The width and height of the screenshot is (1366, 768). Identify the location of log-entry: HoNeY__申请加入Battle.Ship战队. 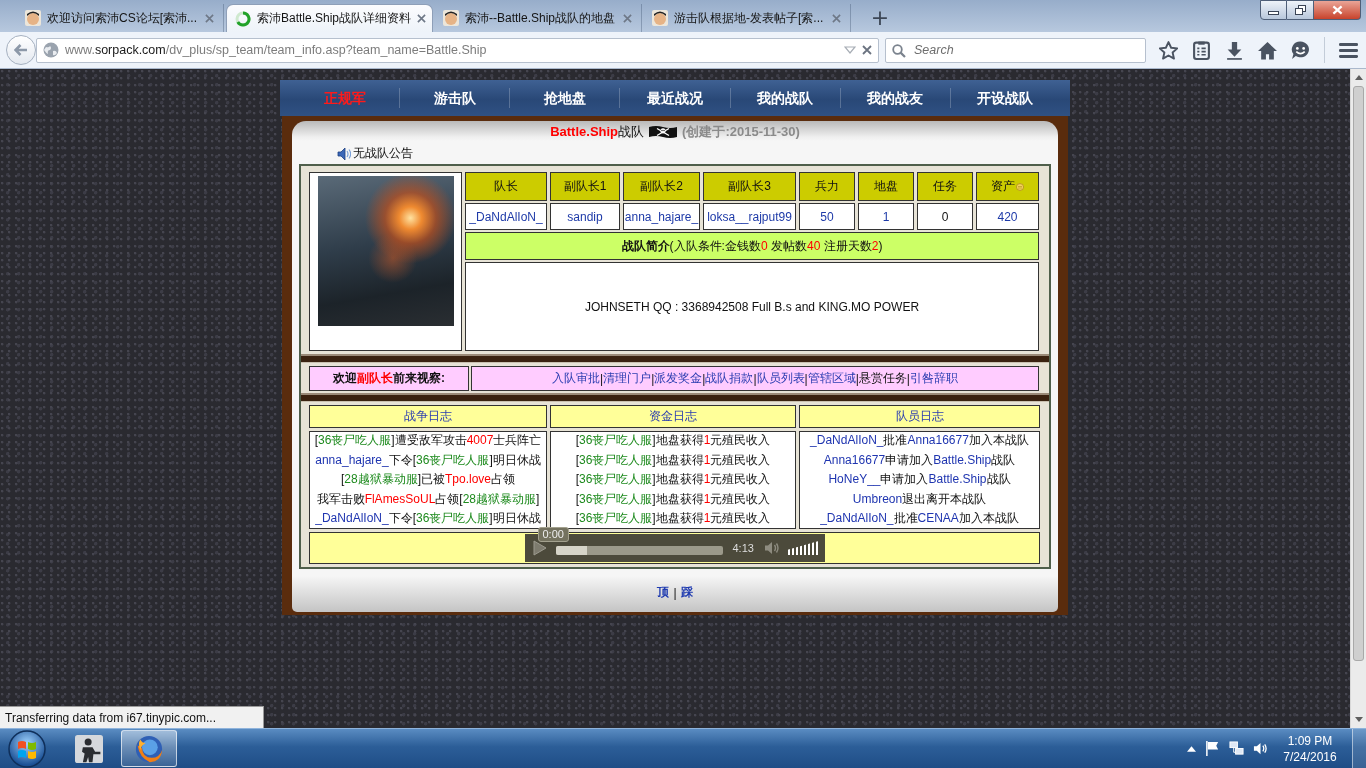
(919, 480).